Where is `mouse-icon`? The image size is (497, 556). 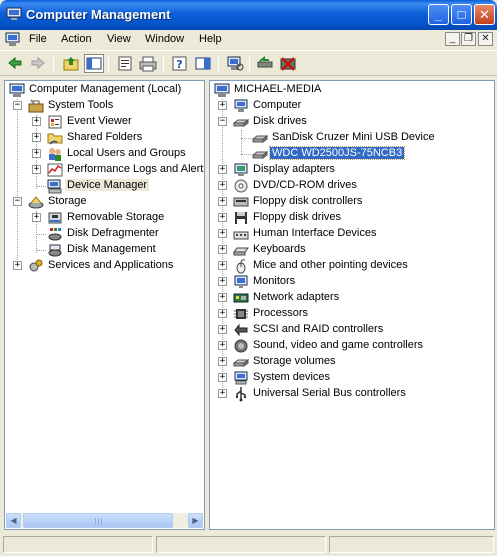 mouse-icon is located at coordinates (241, 266).